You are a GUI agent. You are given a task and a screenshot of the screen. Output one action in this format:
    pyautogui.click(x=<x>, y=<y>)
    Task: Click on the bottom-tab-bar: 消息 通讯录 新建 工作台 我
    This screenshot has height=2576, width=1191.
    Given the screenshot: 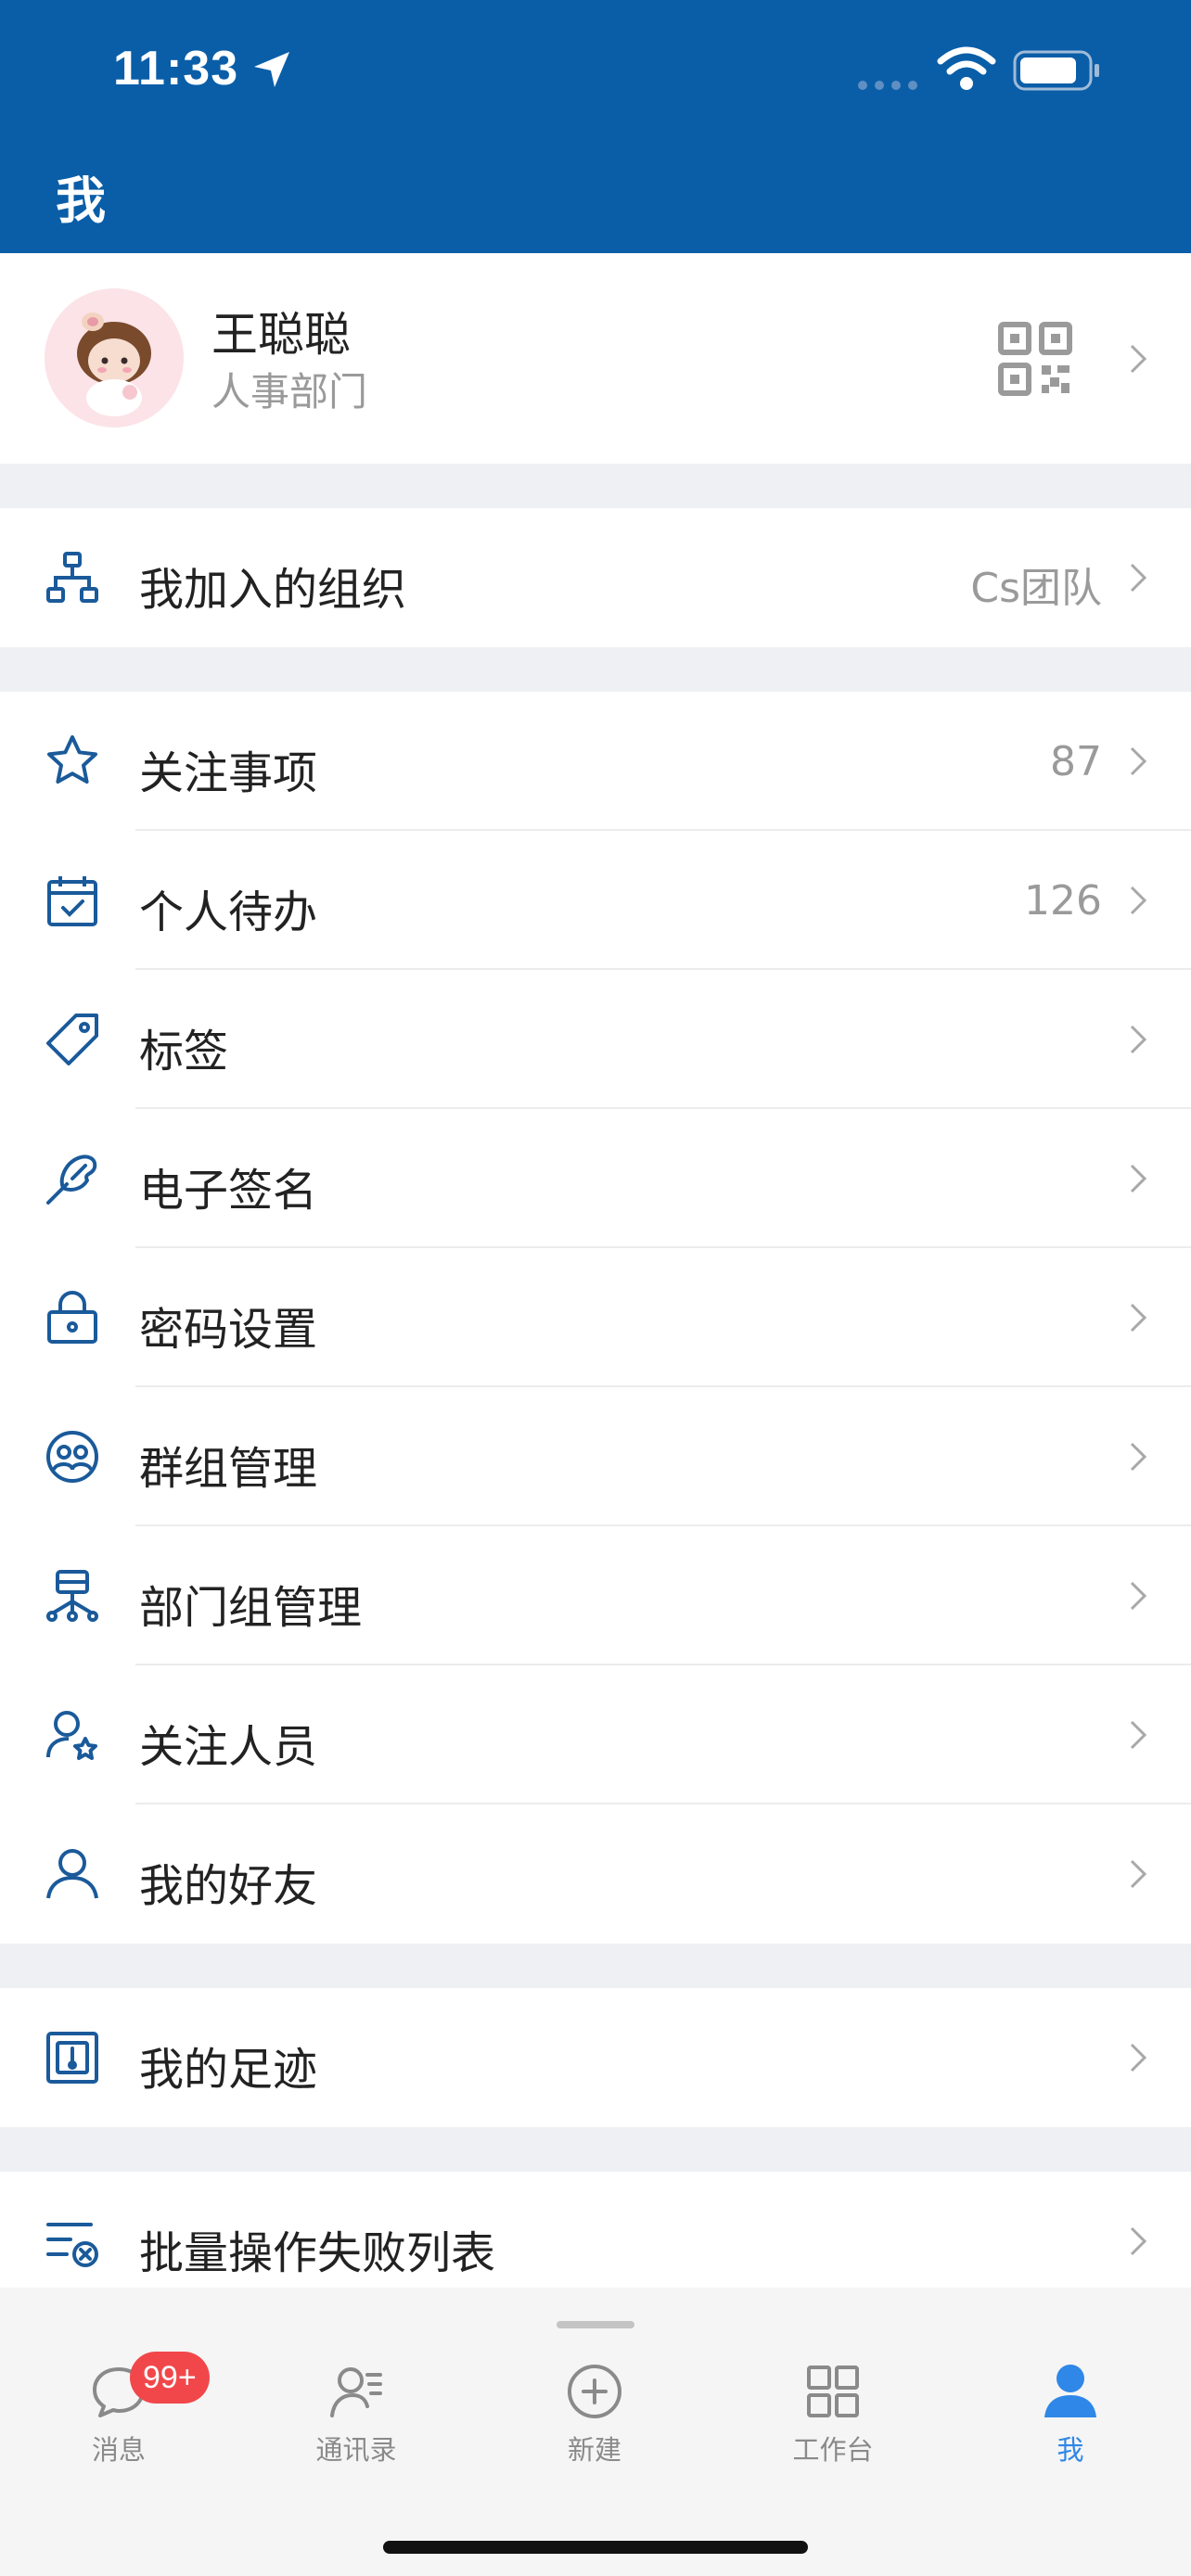 What is the action you would take?
    pyautogui.click(x=595, y=2432)
    